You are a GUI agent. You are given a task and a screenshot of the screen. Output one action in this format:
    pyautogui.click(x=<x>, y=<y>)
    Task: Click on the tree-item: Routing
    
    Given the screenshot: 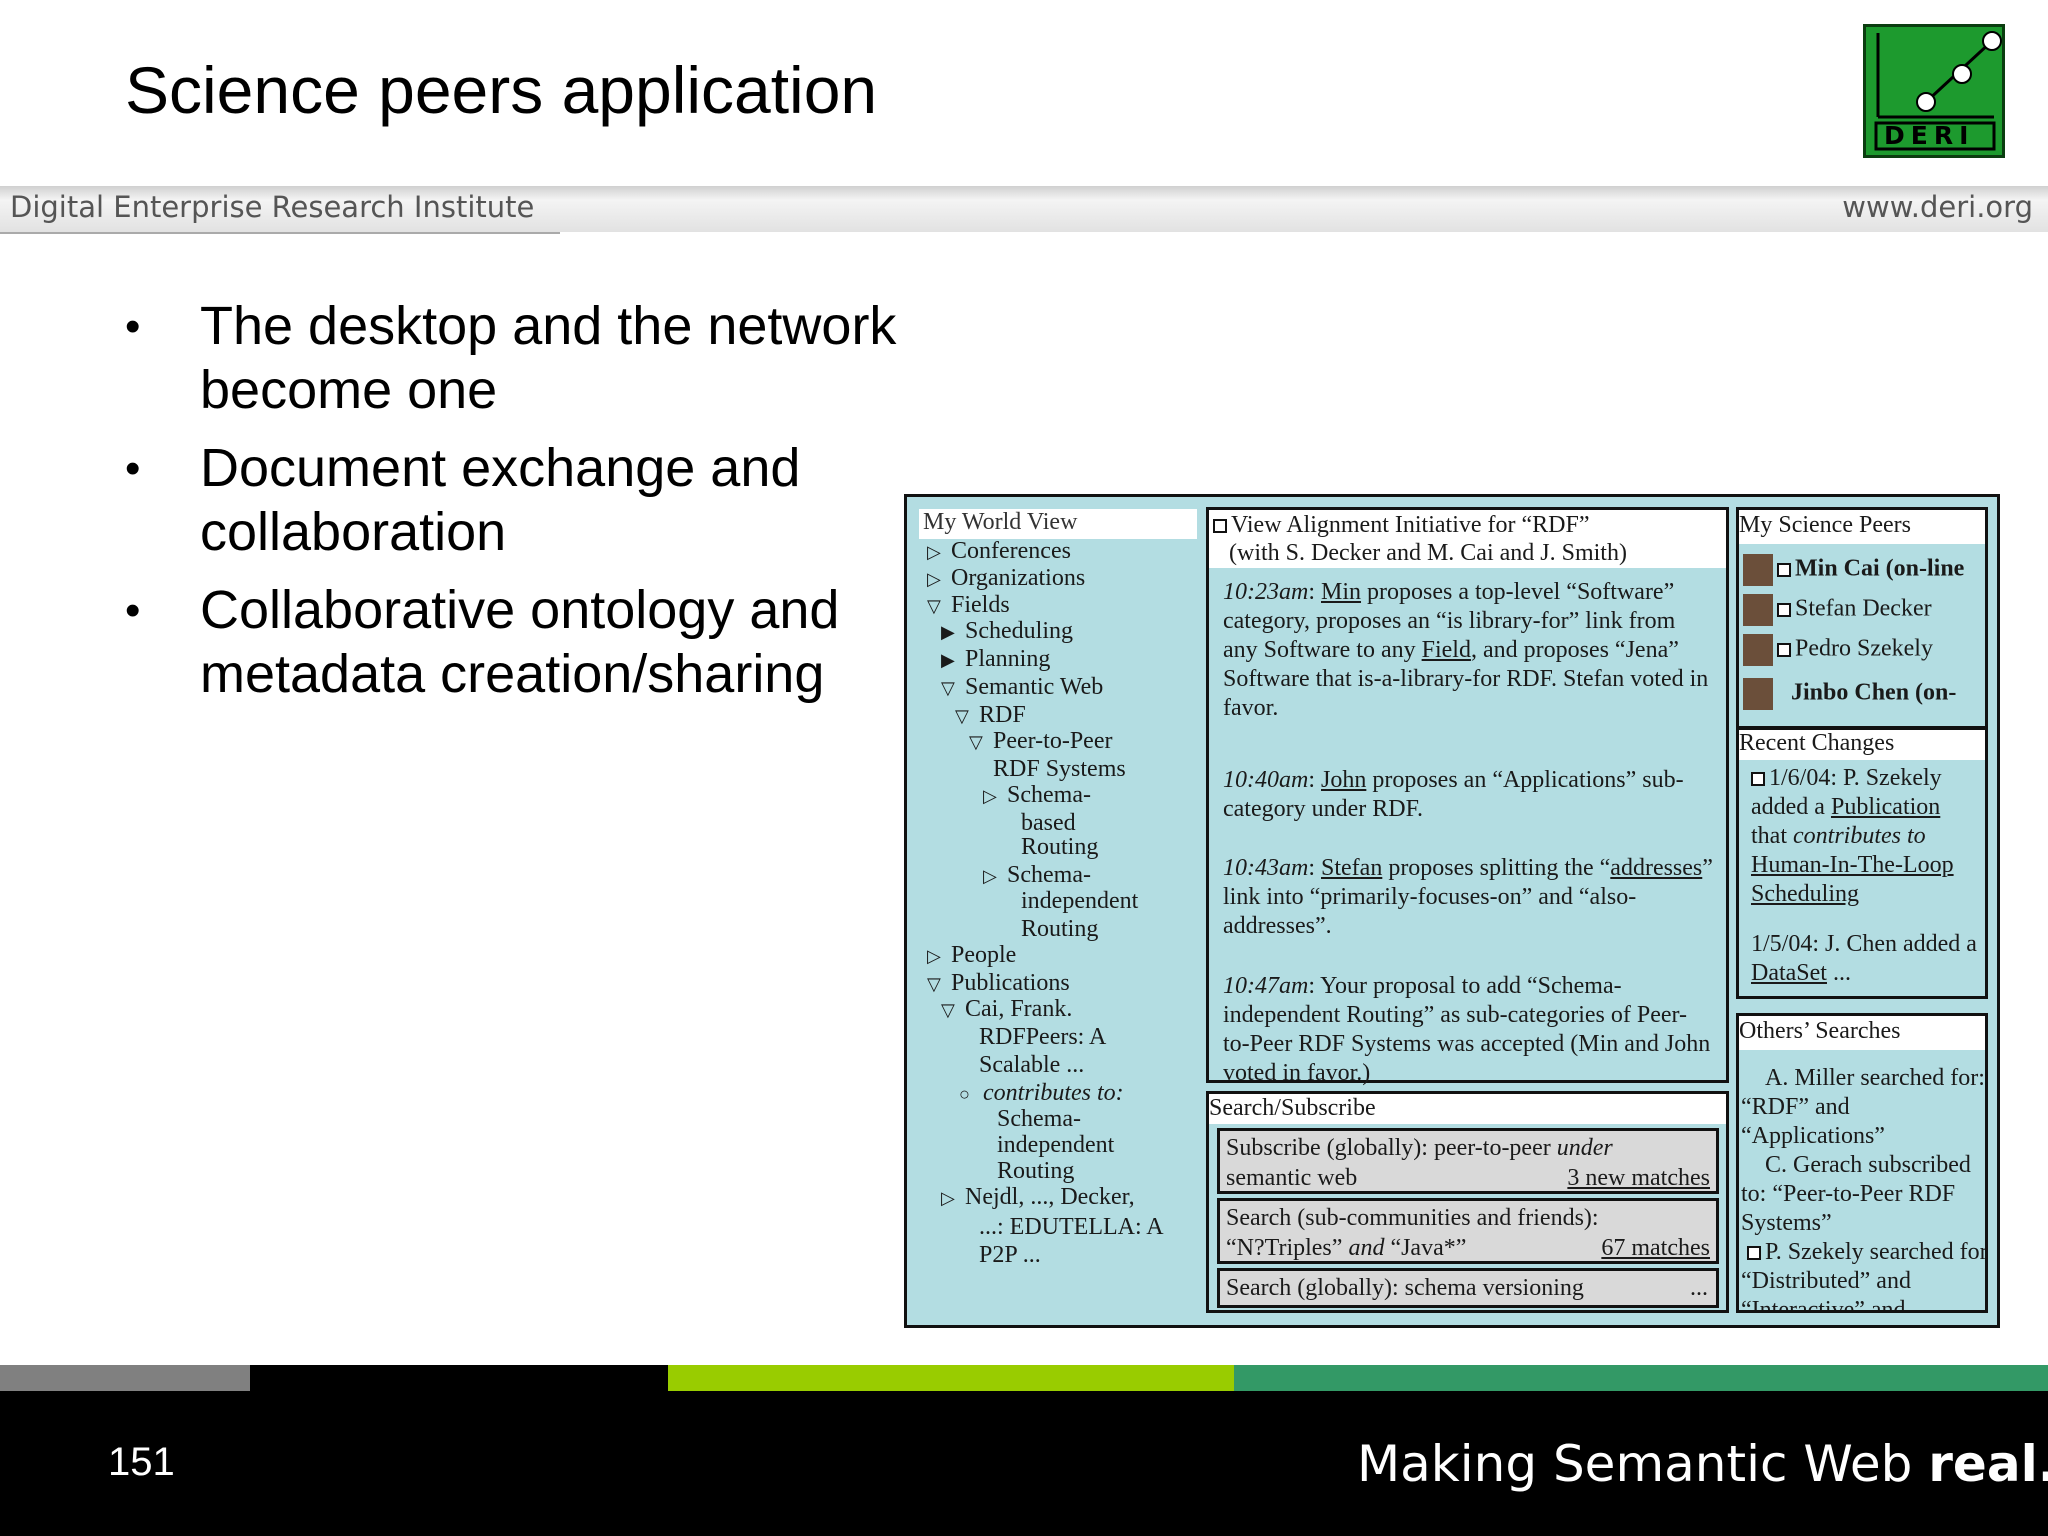 What is the action you would take?
    pyautogui.click(x=1023, y=1171)
    